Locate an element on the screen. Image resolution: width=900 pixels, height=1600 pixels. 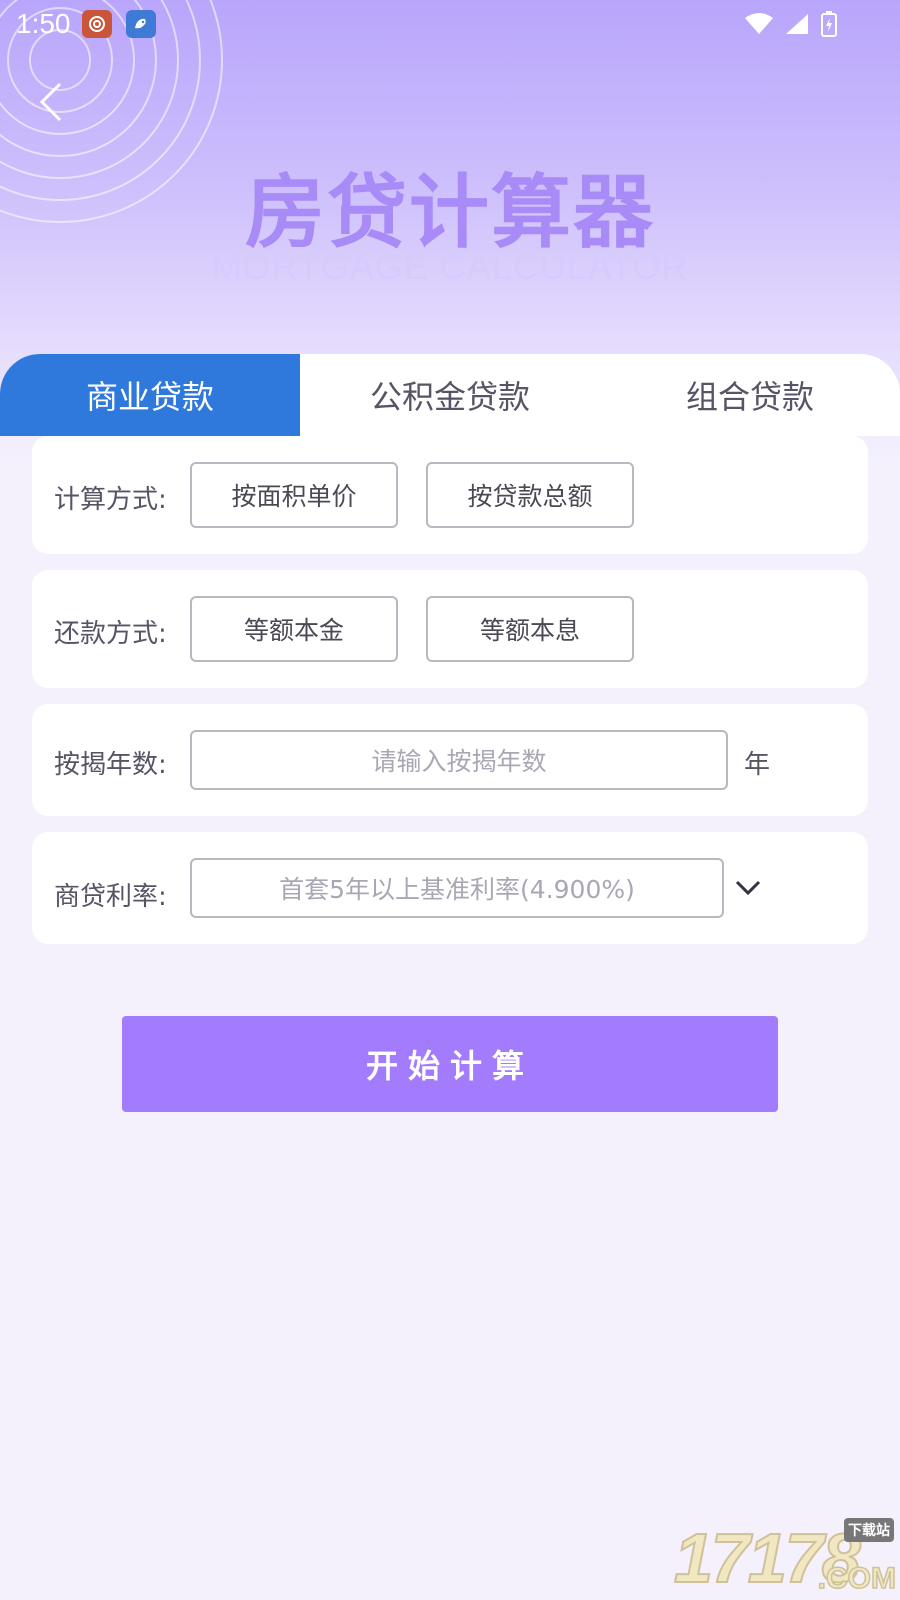
loan-rate-card: 商贷利率: 首套5年以上基准利率(4.900%) is located at coordinates (450, 888).